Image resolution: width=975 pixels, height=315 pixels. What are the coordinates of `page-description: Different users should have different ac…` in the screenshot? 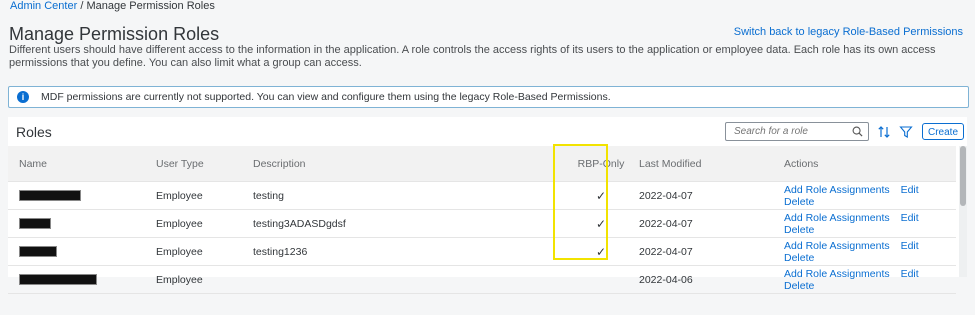 It's located at (472, 56).